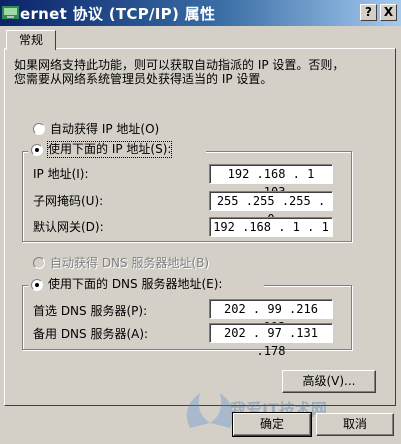  Describe the element at coordinates (118, 14) in the screenshot. I see `window-title: ernet 协议 (TCP/IP) 属性` at that location.